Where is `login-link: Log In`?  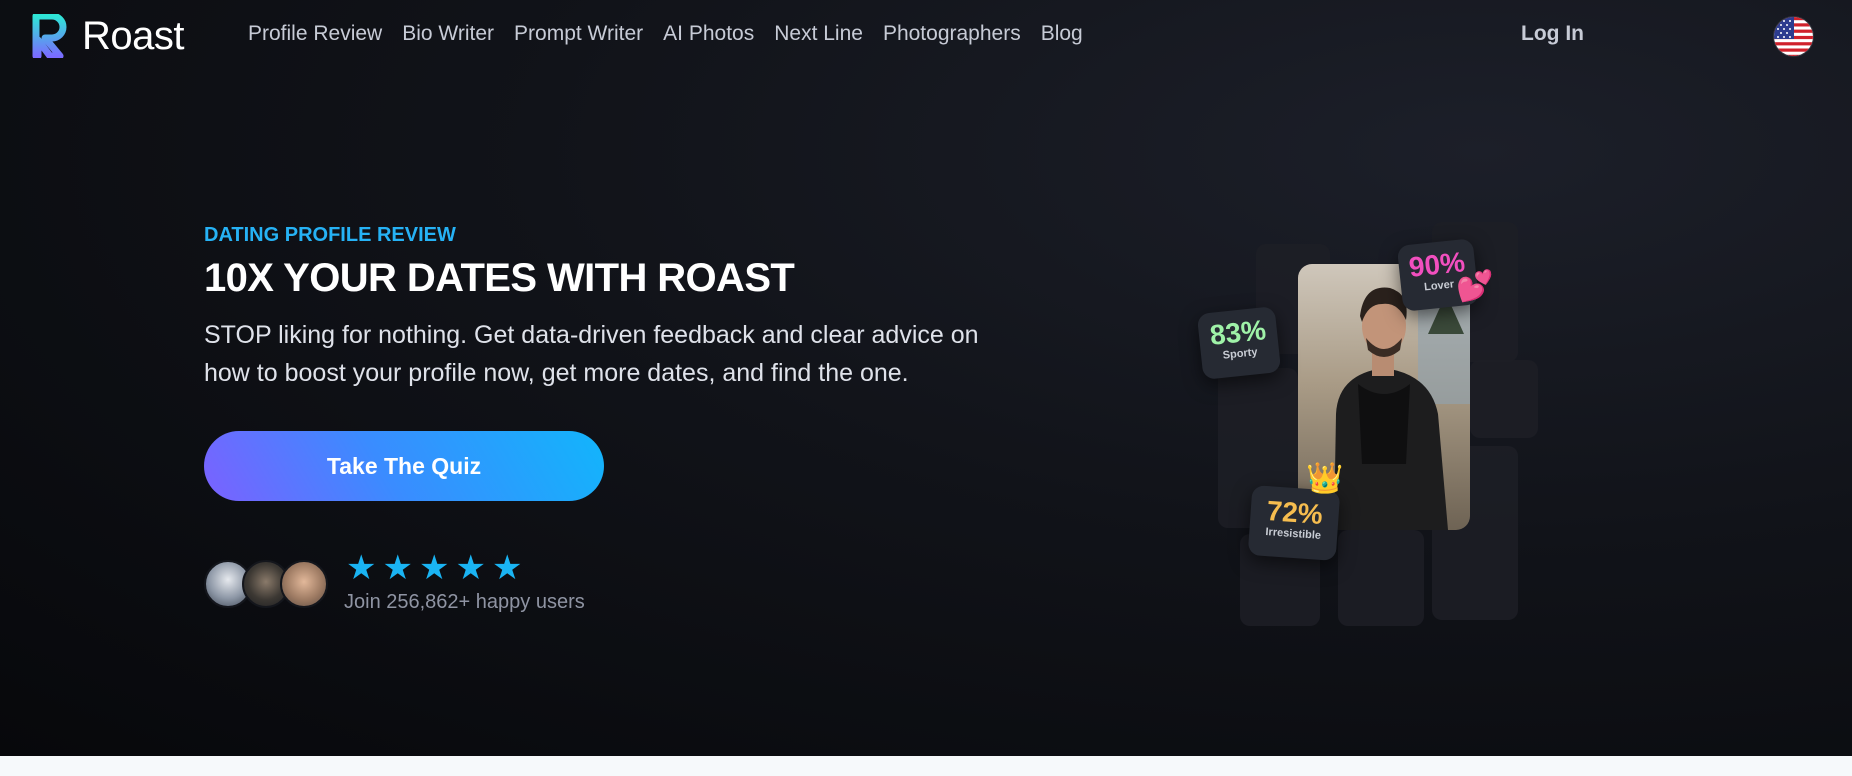 login-link: Log In is located at coordinates (1552, 34).